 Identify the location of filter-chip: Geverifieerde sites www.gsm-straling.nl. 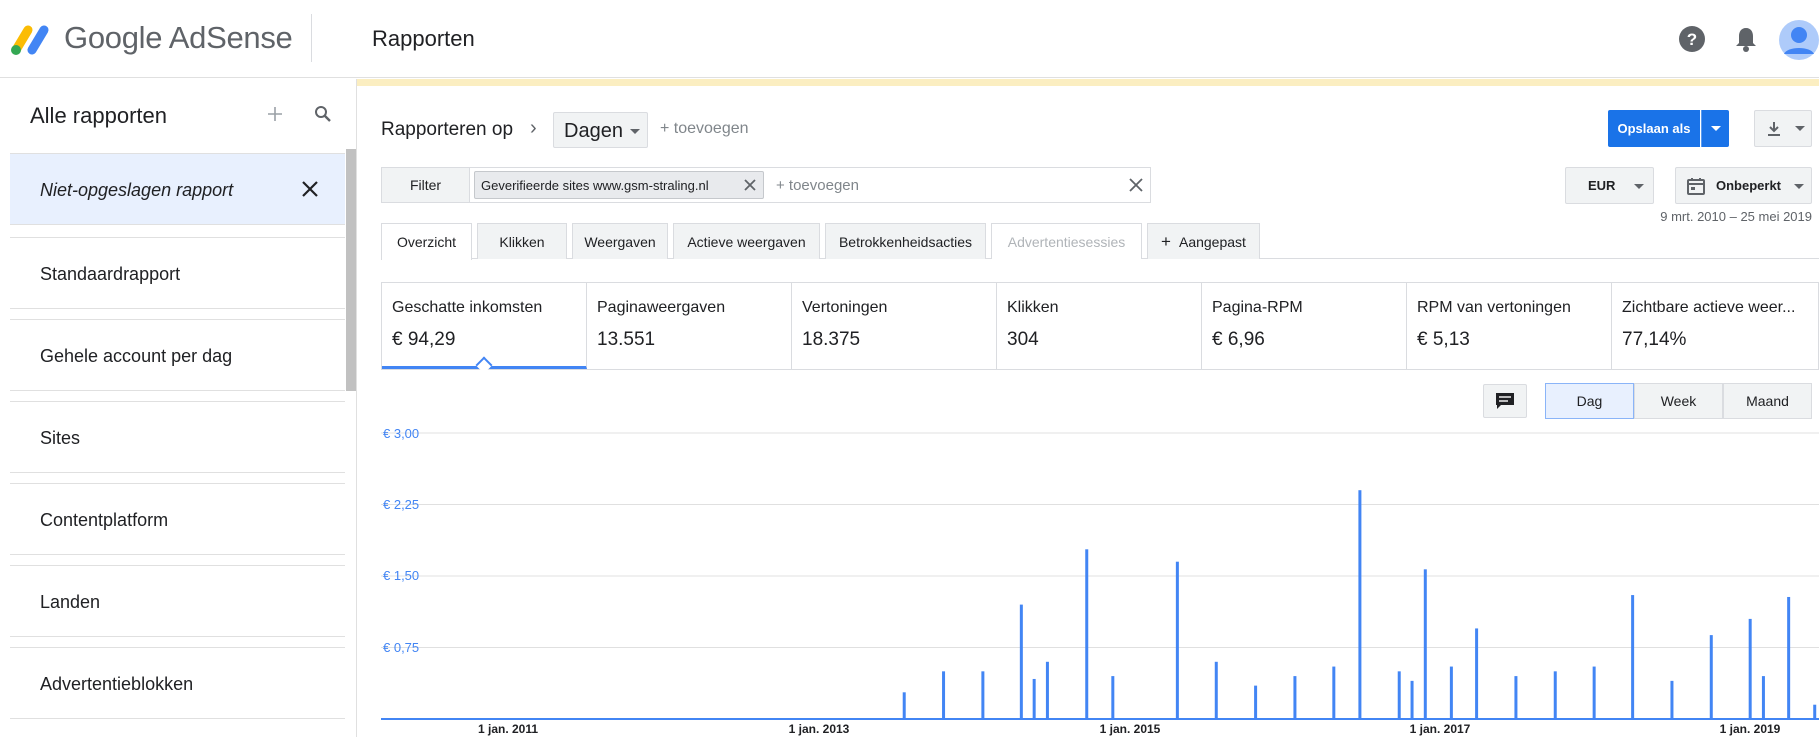
(619, 185).